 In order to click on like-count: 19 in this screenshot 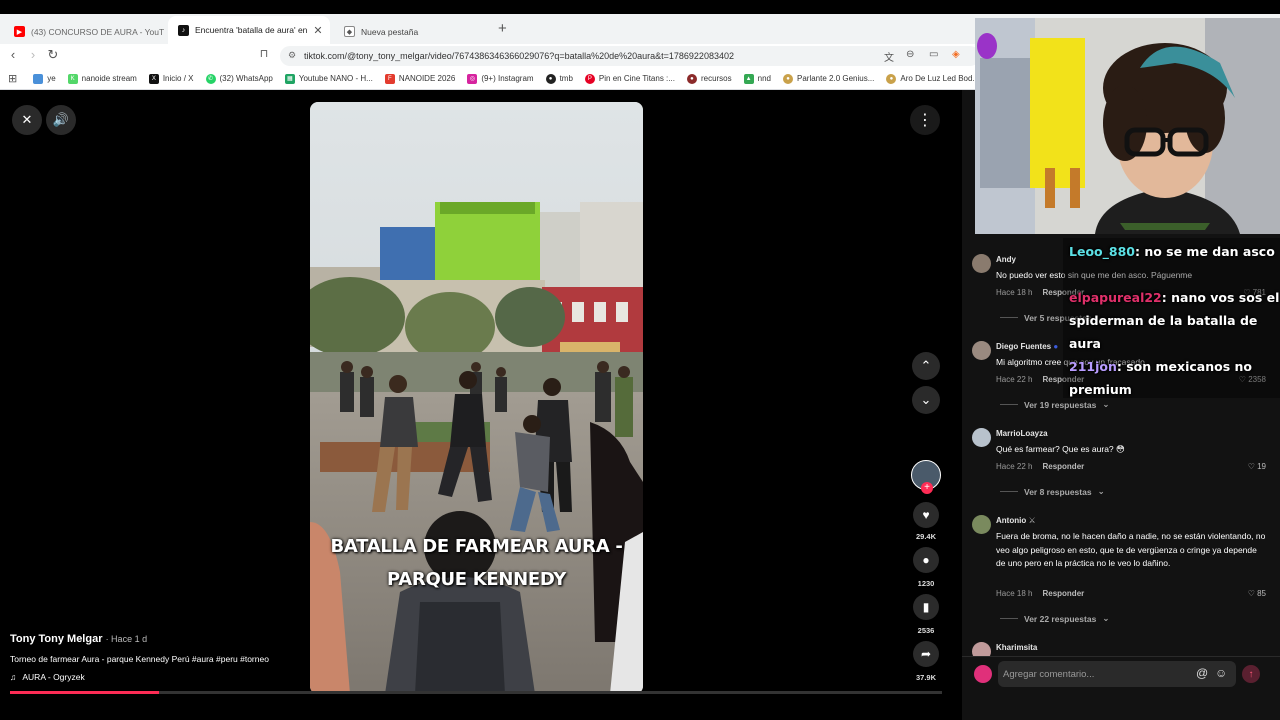, I will do `click(1261, 466)`.